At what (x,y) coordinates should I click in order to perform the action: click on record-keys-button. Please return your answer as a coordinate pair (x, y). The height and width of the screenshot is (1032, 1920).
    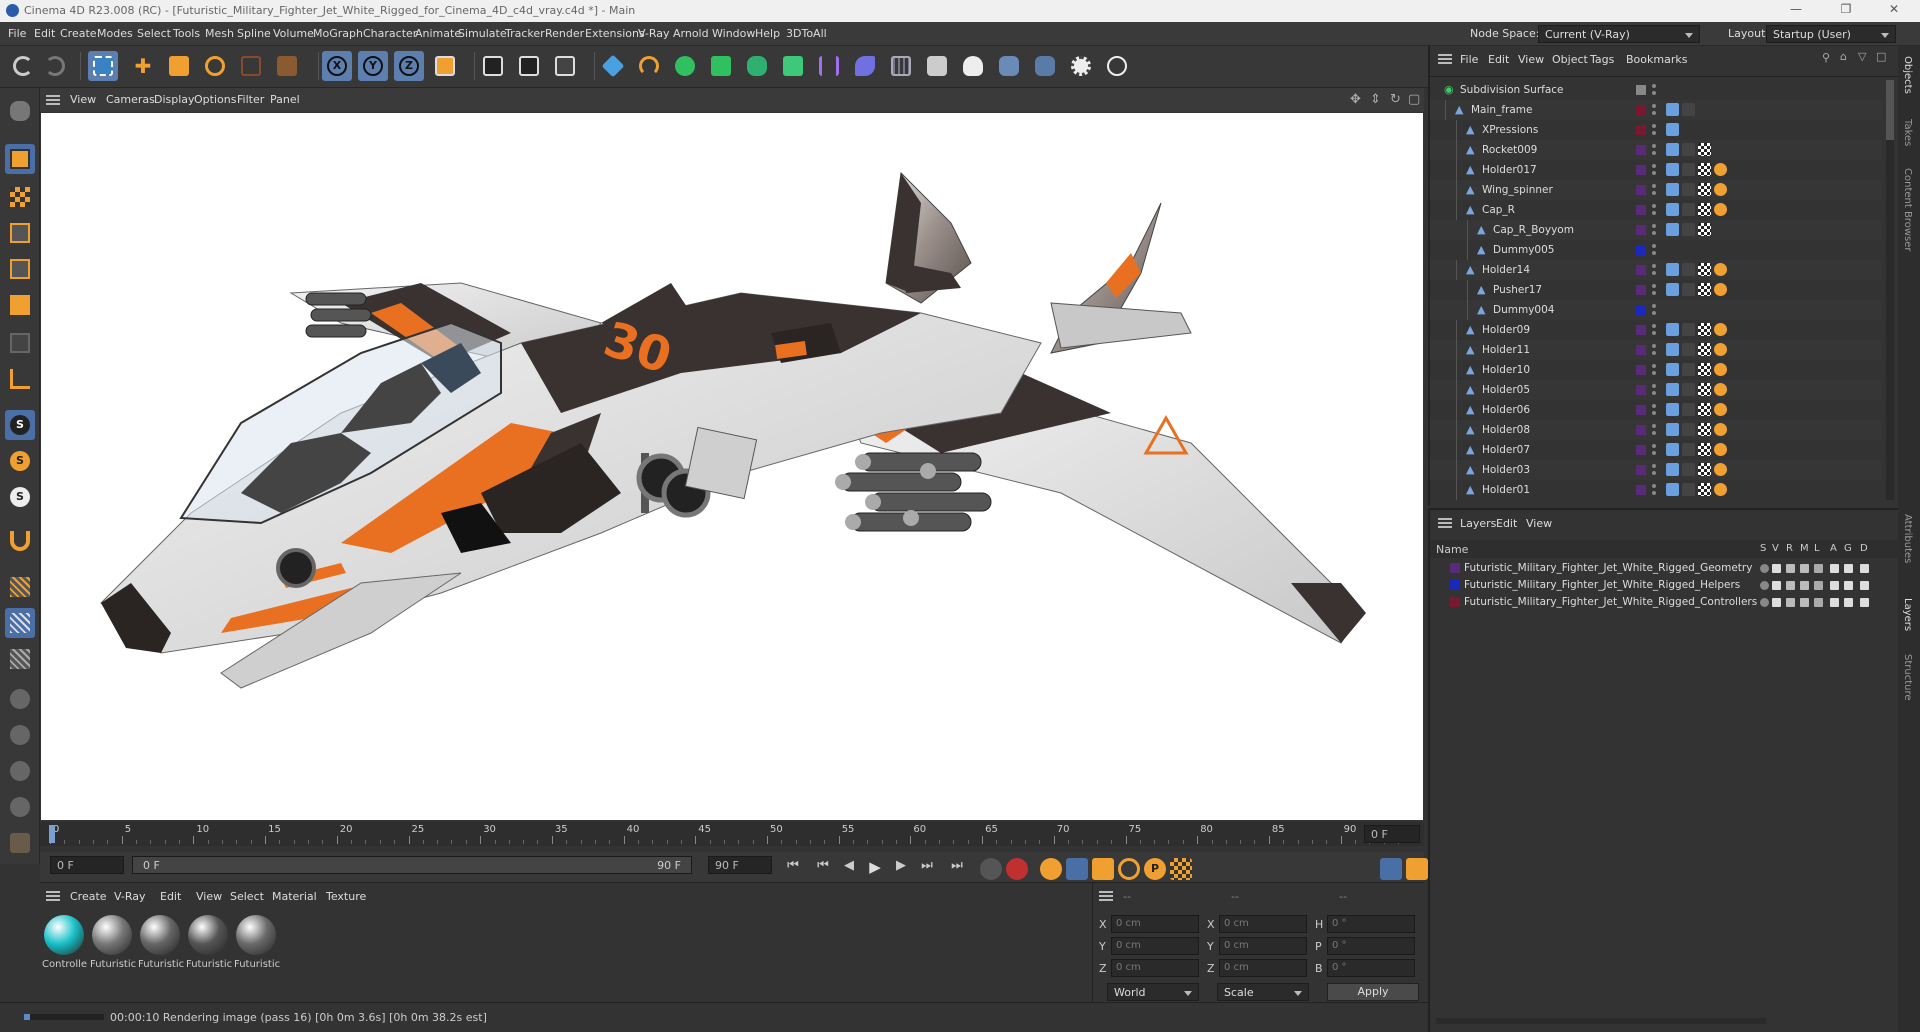
    Looking at the image, I should click on (991, 869).